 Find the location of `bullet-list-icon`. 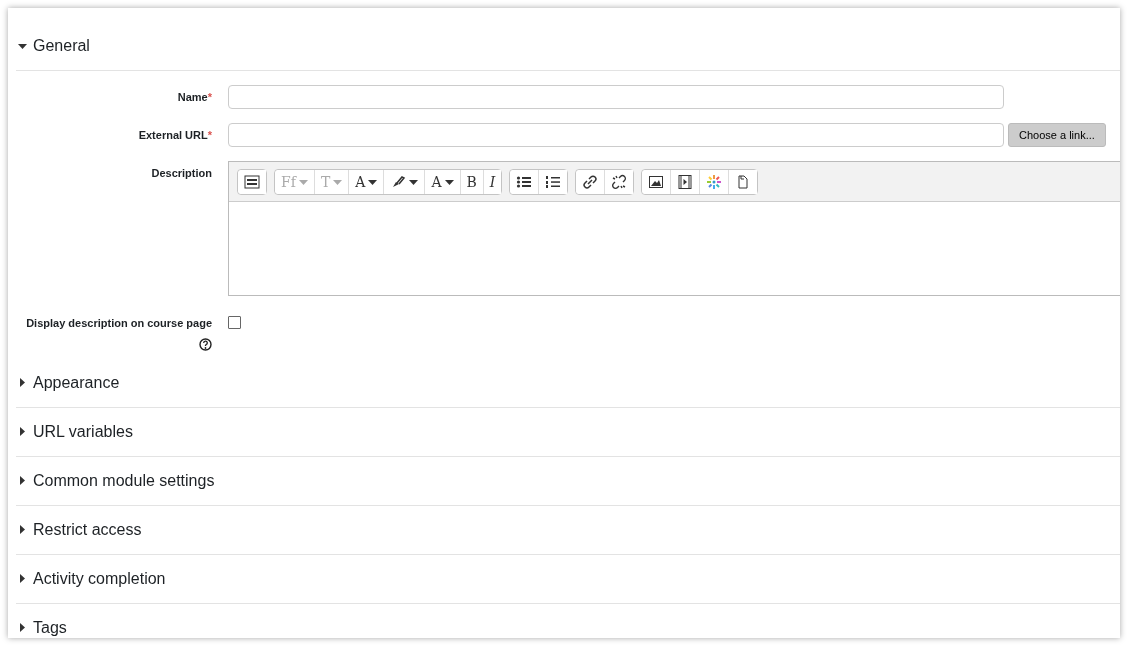

bullet-list-icon is located at coordinates (524, 182).